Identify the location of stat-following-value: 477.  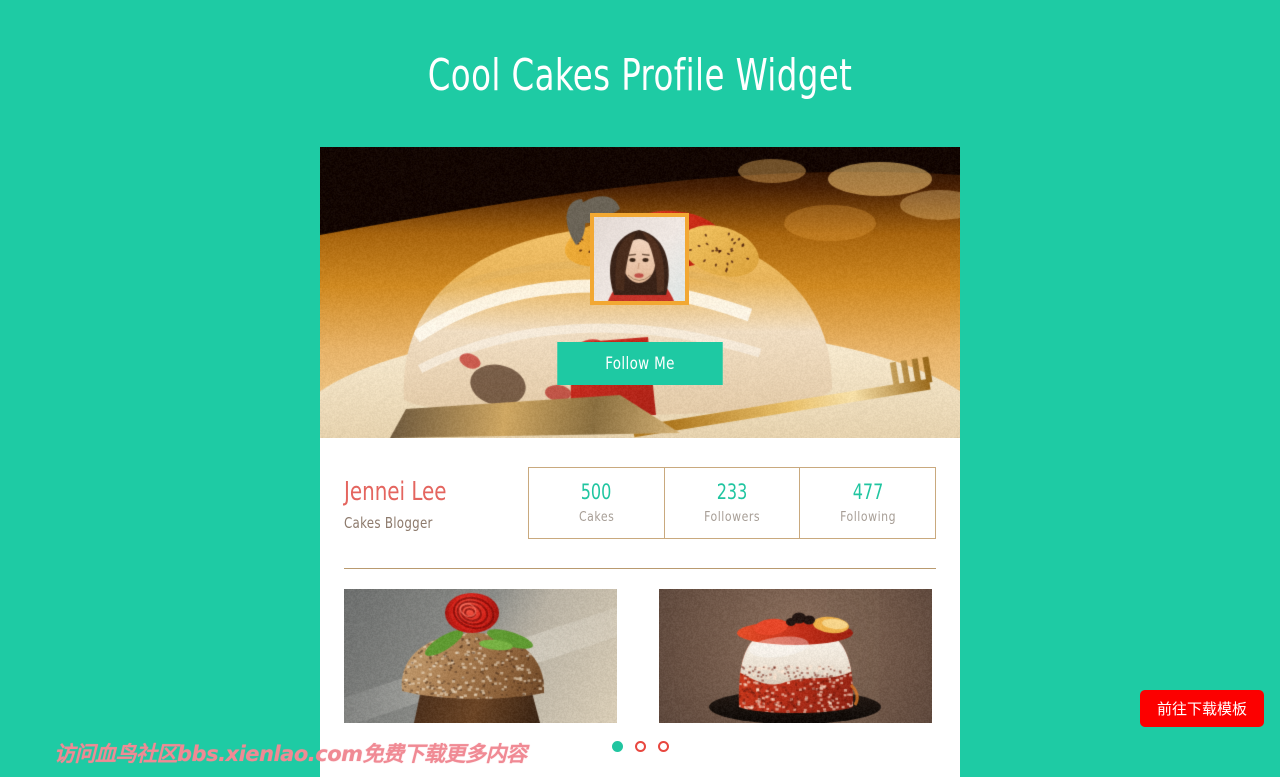
(867, 492).